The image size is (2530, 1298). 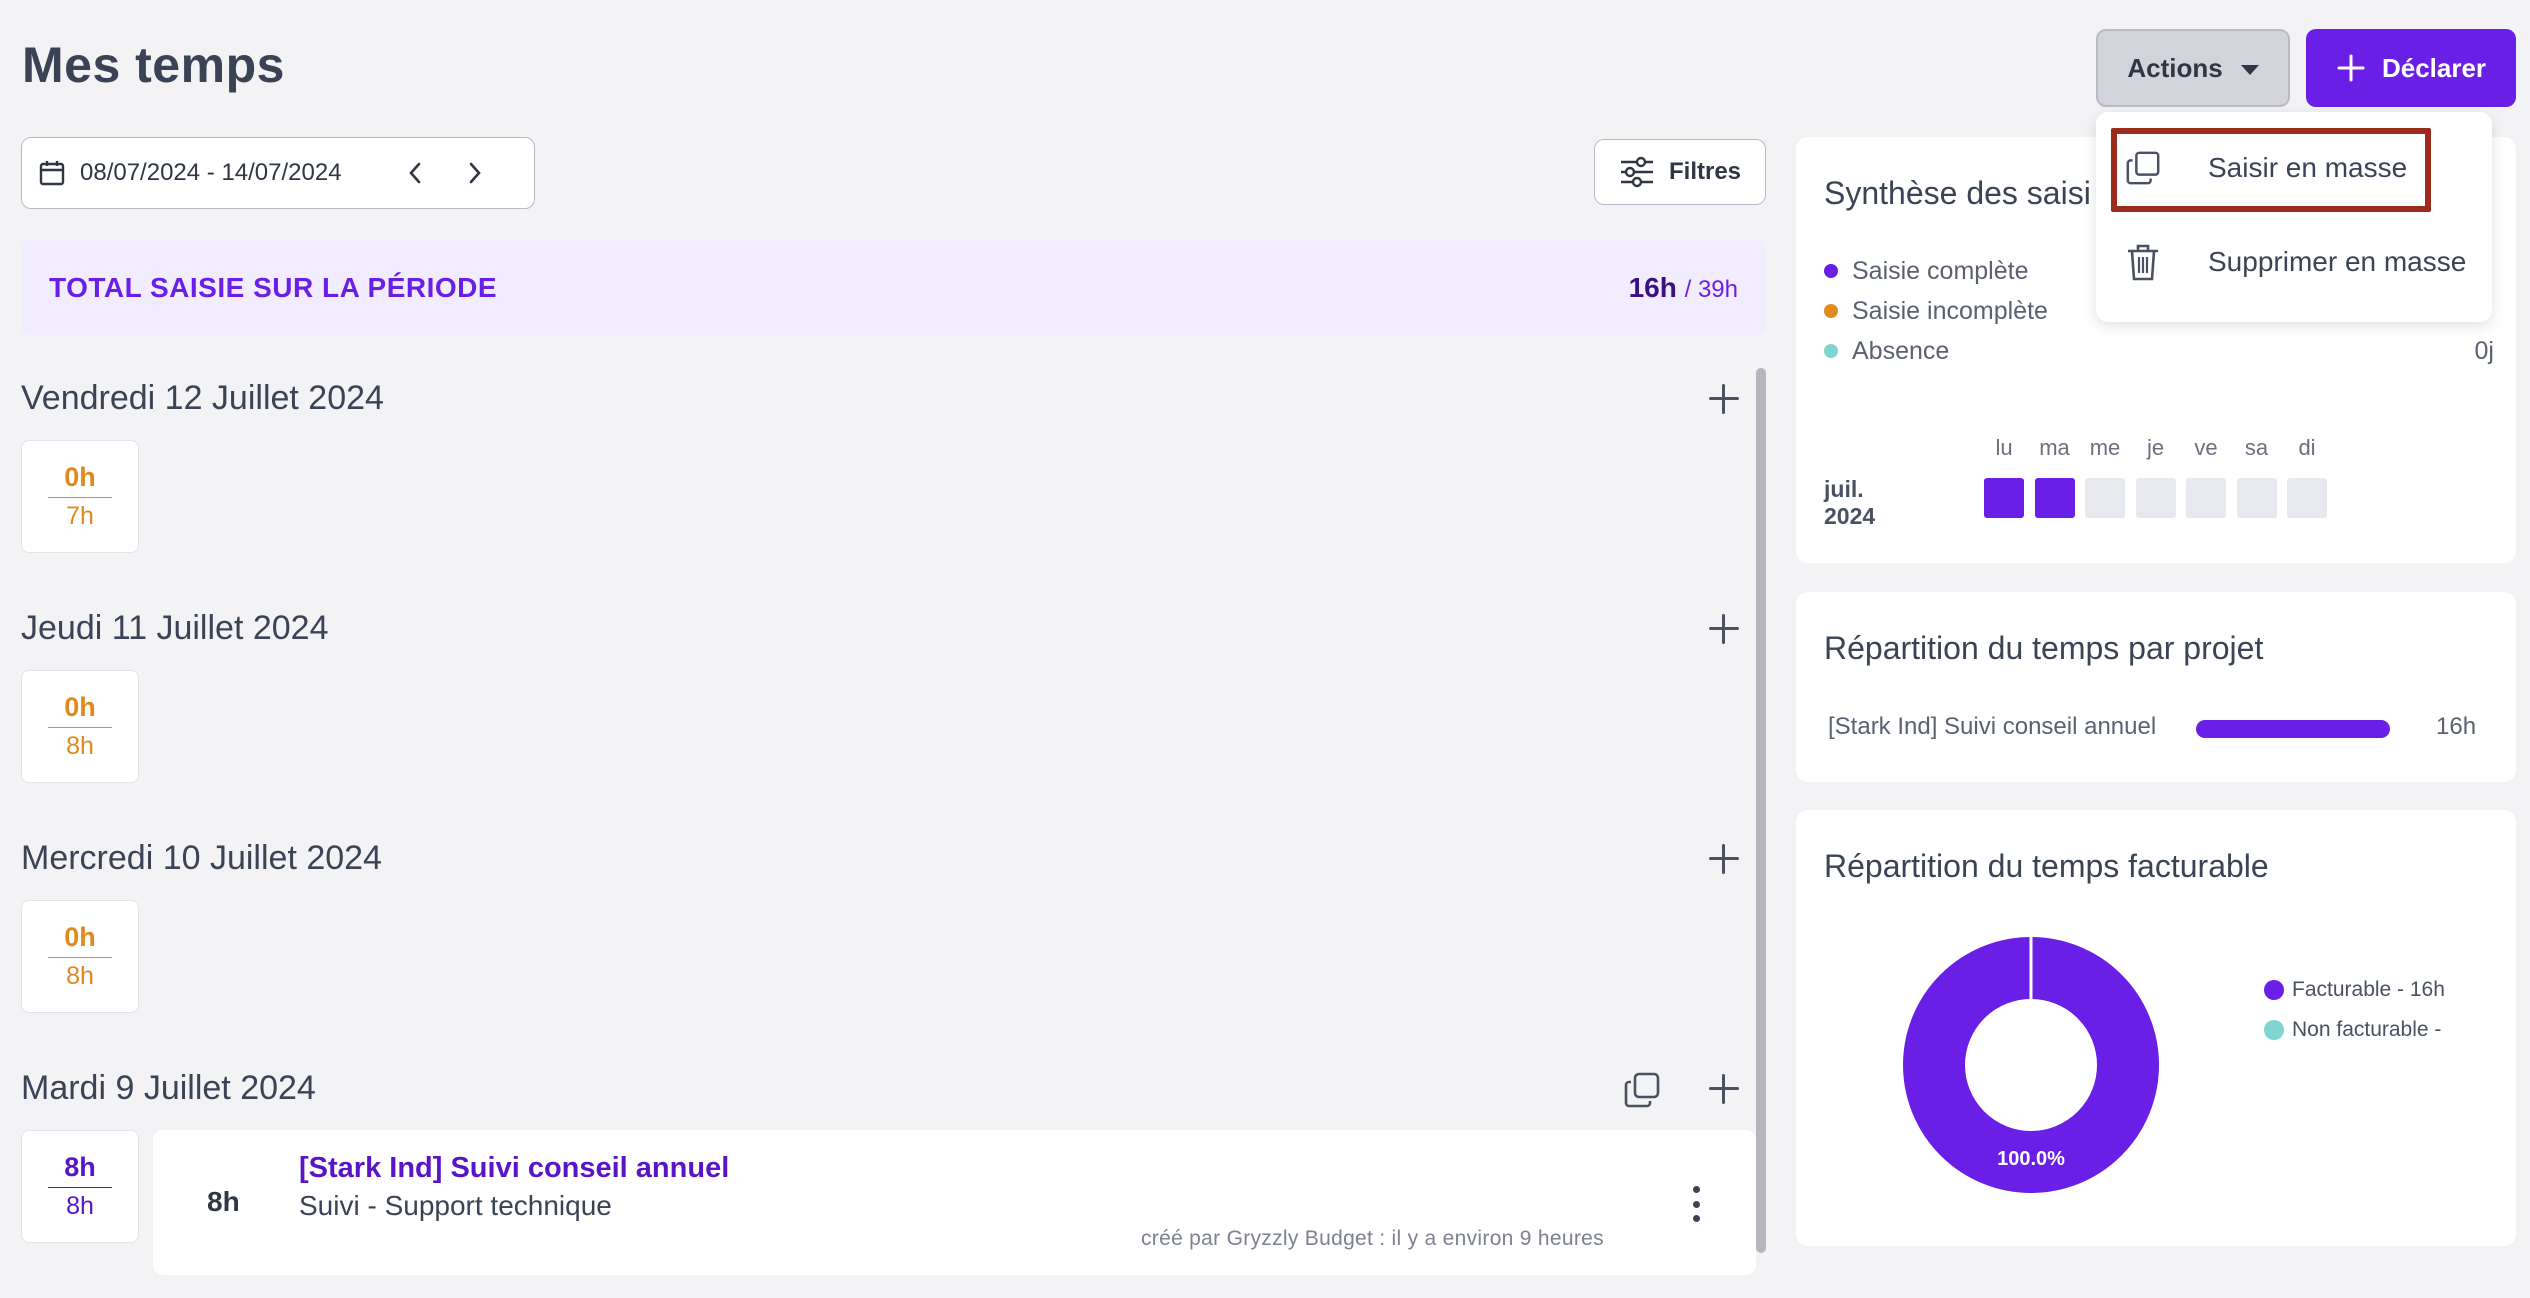 I want to click on calendar-icon, so click(x=52, y=173).